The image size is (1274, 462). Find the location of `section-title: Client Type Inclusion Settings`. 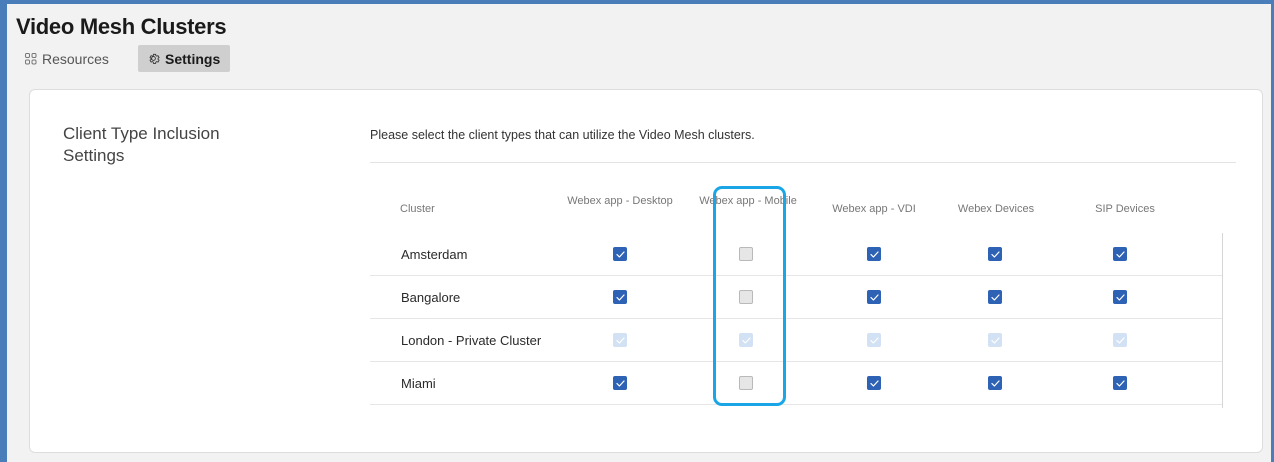

section-title: Client Type Inclusion Settings is located at coordinates (141, 144).